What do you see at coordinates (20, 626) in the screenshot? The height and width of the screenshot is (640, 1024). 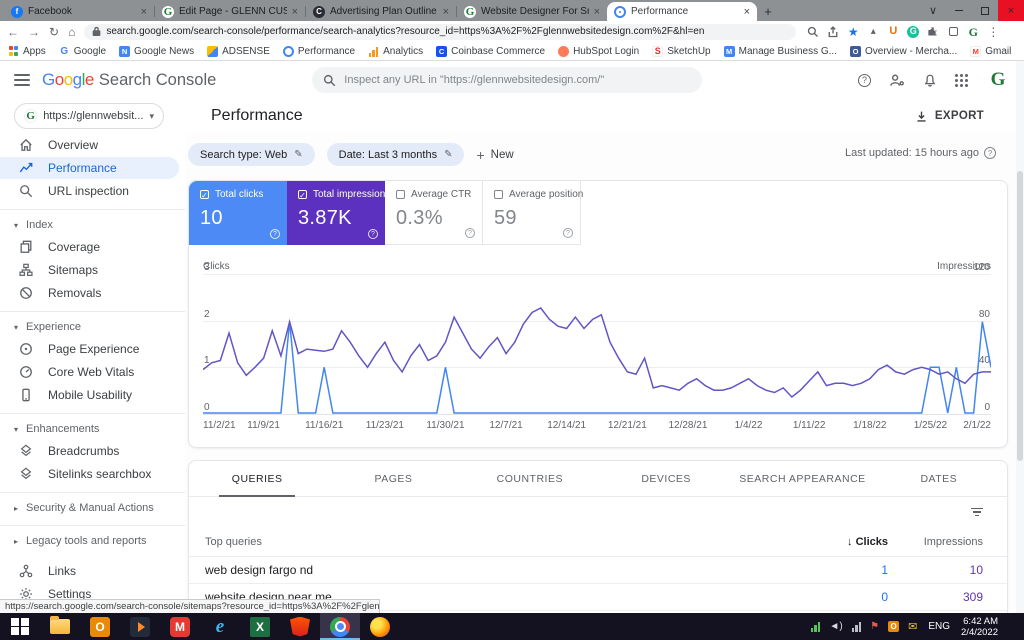 I see `start-button` at bounding box center [20, 626].